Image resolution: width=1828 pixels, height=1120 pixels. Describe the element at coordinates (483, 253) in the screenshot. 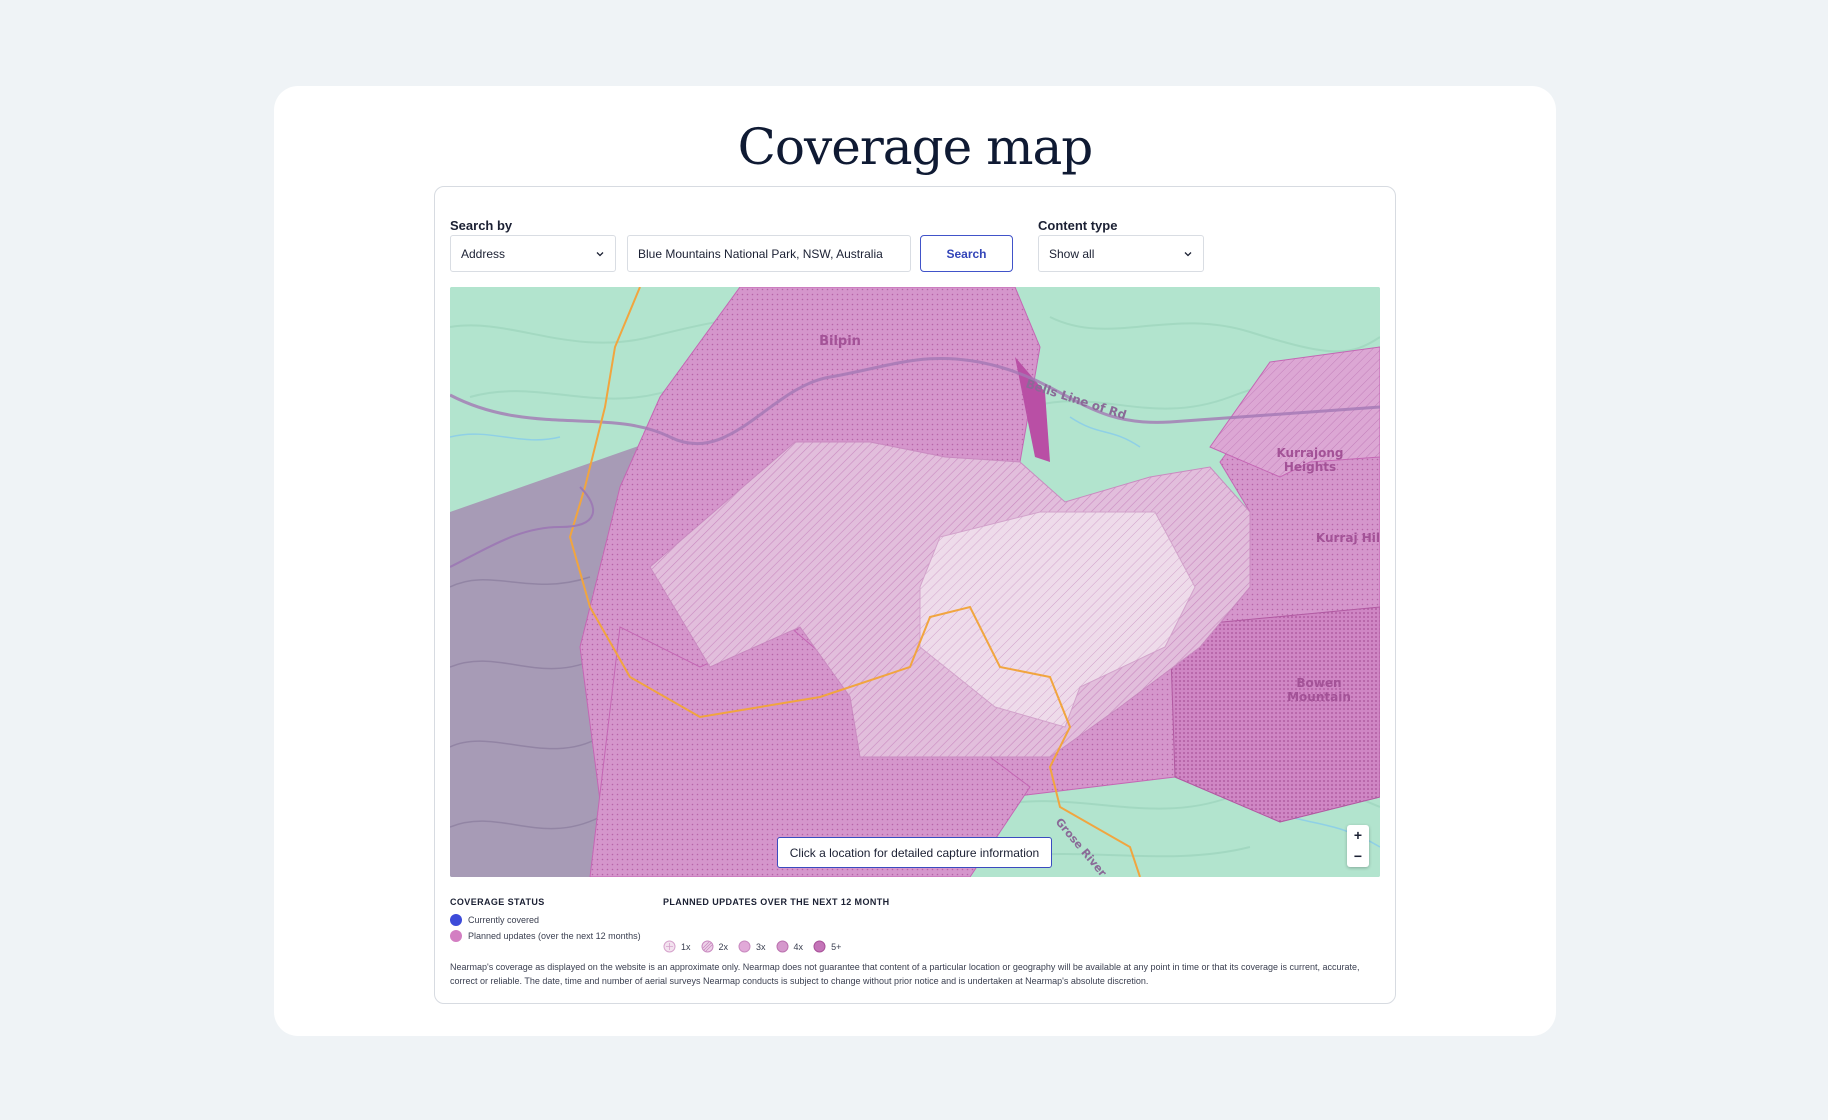

I see `search-by-value: Address` at that location.